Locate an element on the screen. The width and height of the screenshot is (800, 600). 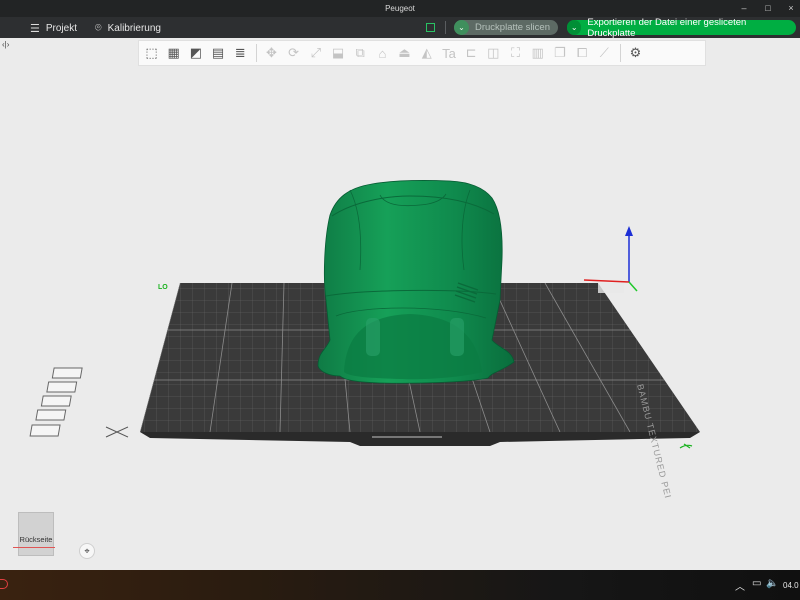
plate-handle is located at coordinates (407, 437).